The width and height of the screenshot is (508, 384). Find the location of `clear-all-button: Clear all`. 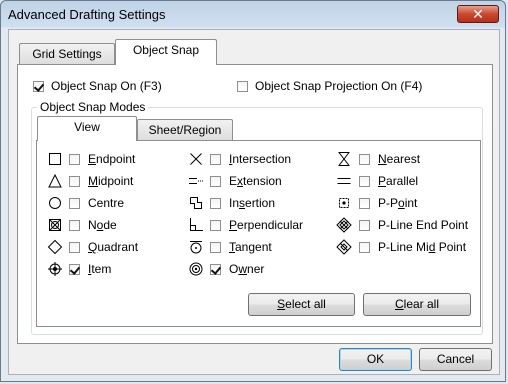

clear-all-button: Clear all is located at coordinates (417, 304).